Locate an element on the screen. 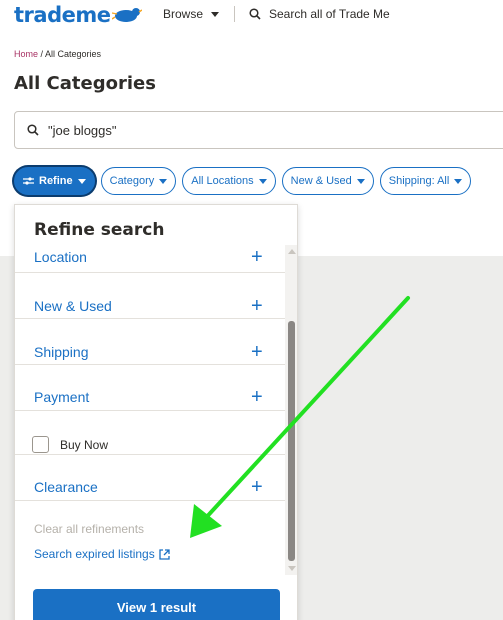 The width and height of the screenshot is (503, 620). scroll-up-arrow-icon is located at coordinates (292, 251).